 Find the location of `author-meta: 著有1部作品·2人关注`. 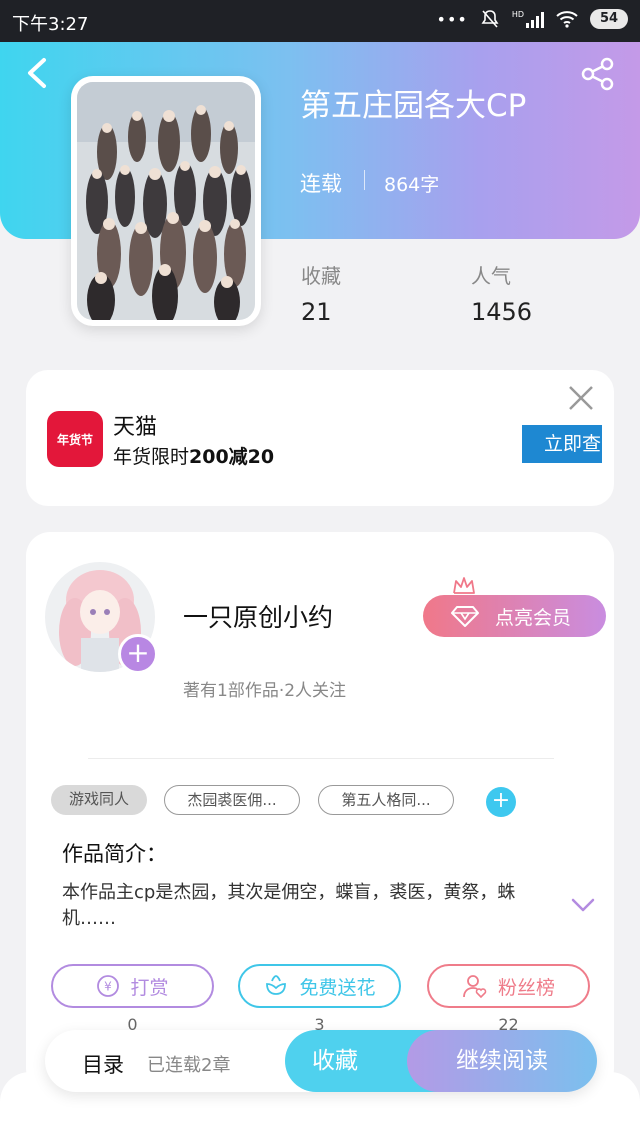

author-meta: 著有1部作品·2人关注 is located at coordinates (265, 691).